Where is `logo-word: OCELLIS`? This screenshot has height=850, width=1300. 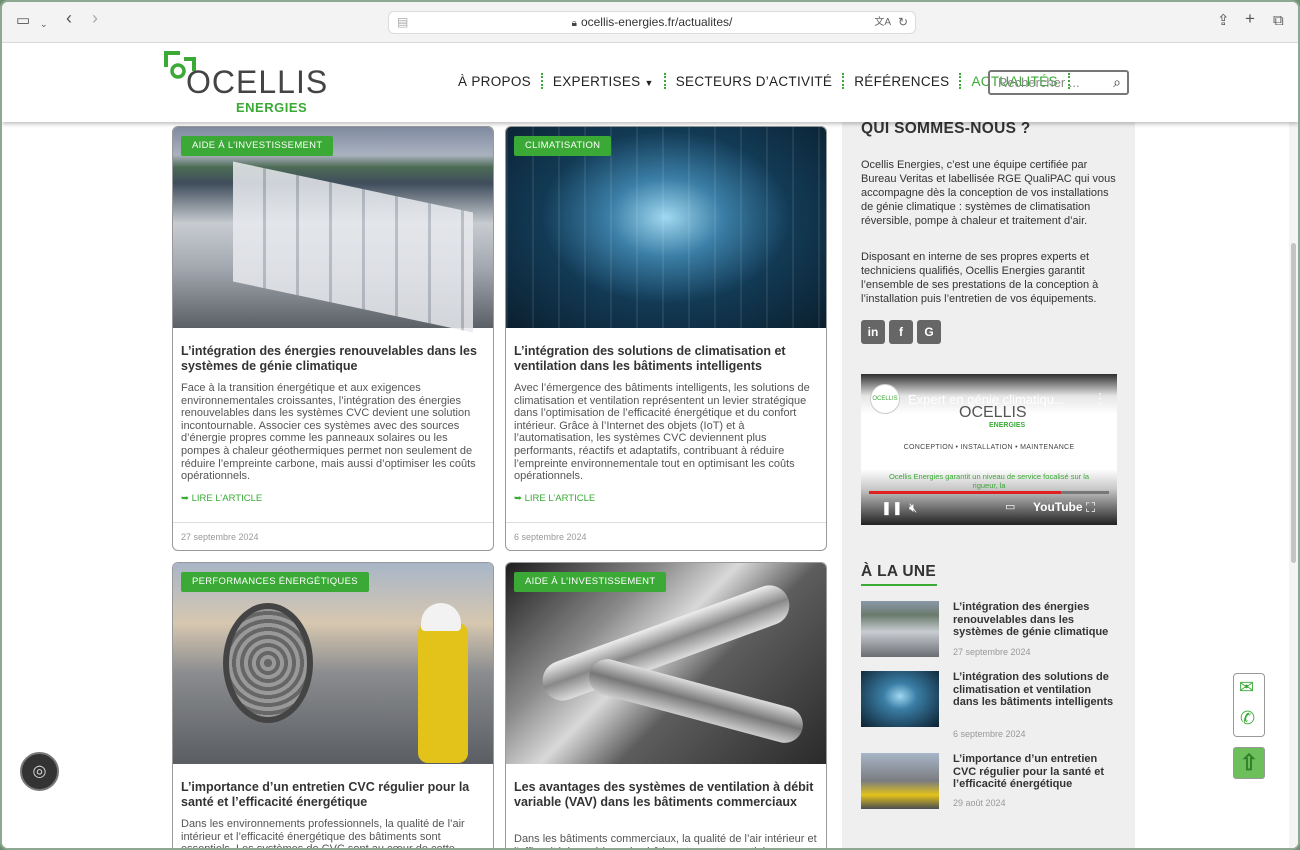 logo-word: OCELLIS is located at coordinates (257, 82).